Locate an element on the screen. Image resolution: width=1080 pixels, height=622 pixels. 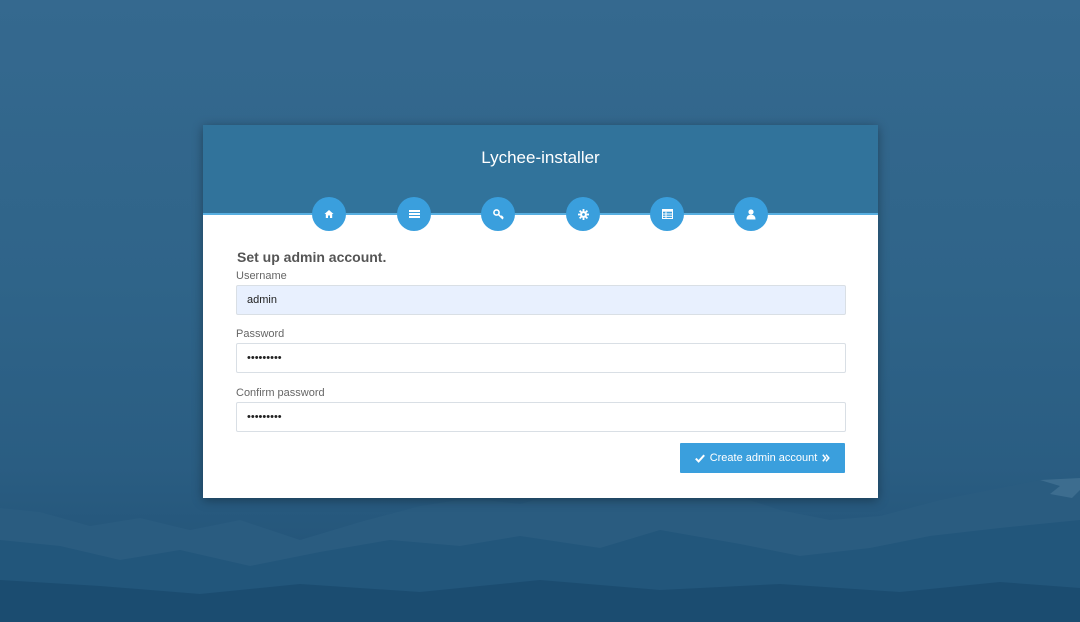
table-icon is located at coordinates (667, 214).